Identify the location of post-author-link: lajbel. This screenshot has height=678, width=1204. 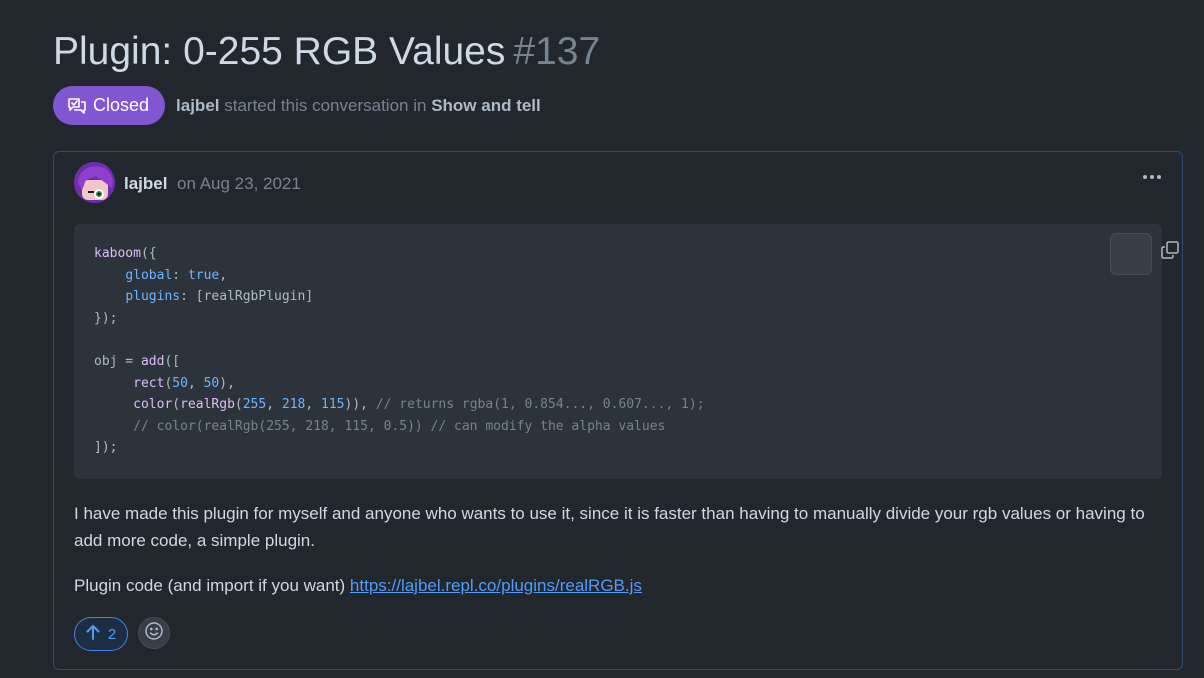
(145, 184).